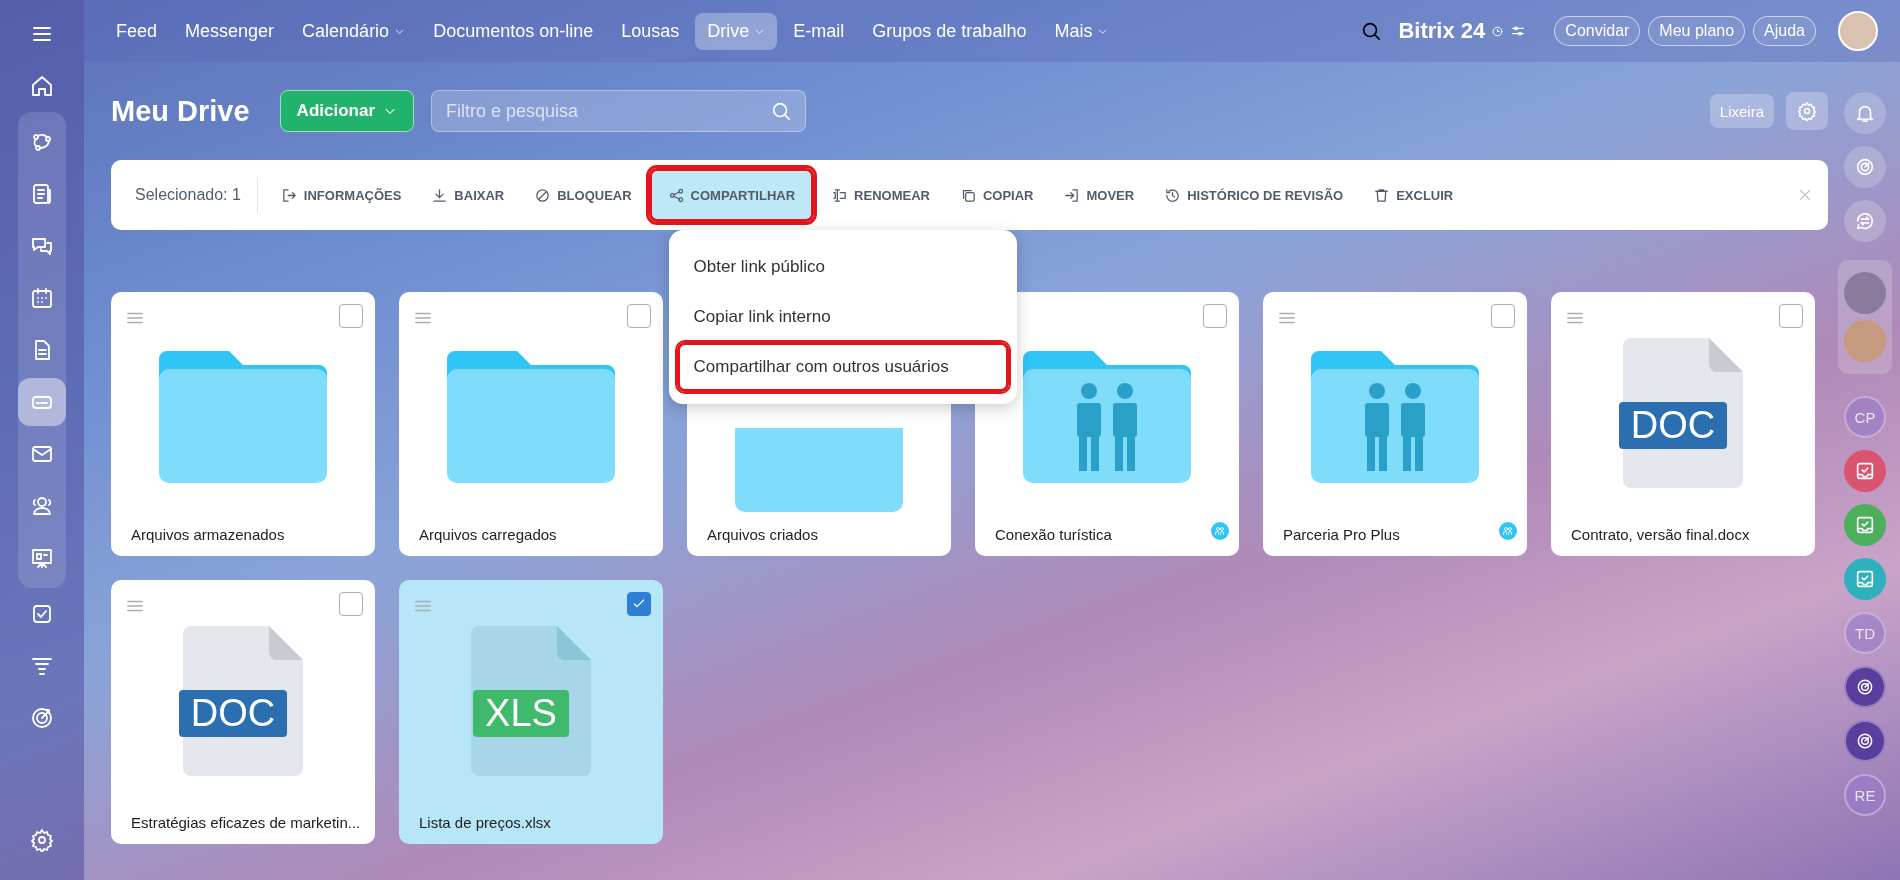  I want to click on file-name: Arquivos criados, so click(762, 534).